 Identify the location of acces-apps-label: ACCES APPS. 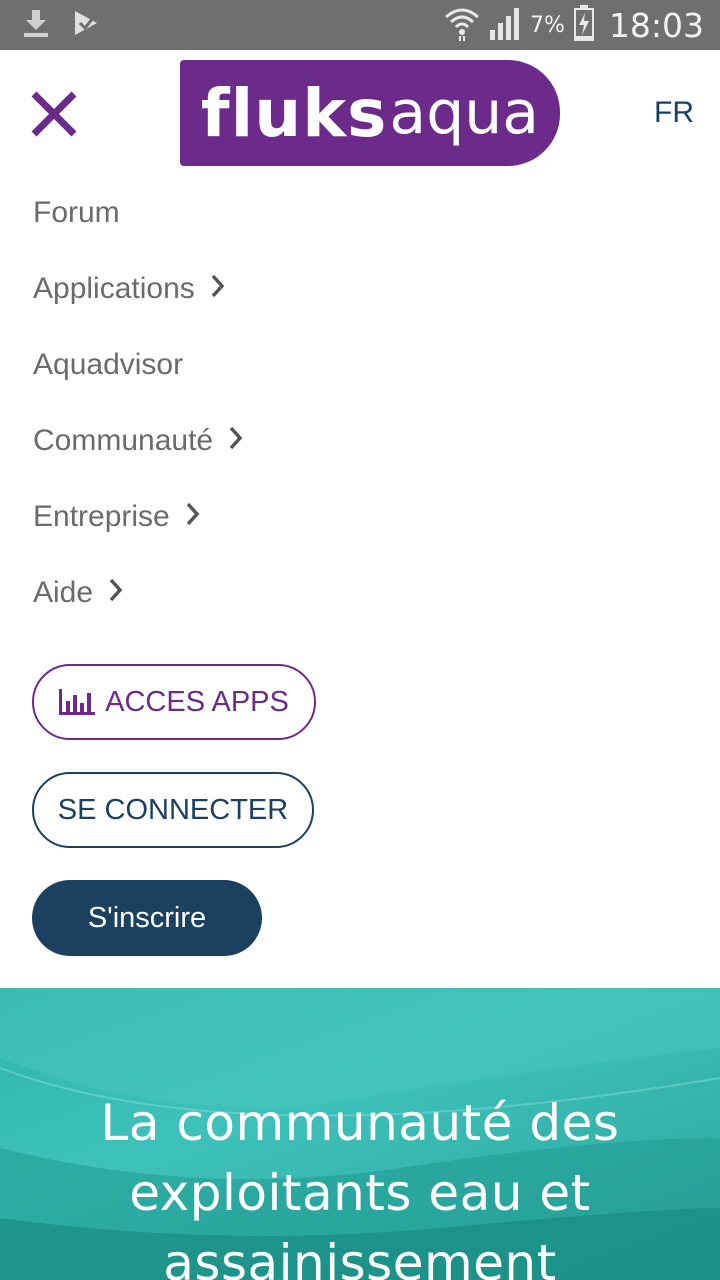
(197, 701).